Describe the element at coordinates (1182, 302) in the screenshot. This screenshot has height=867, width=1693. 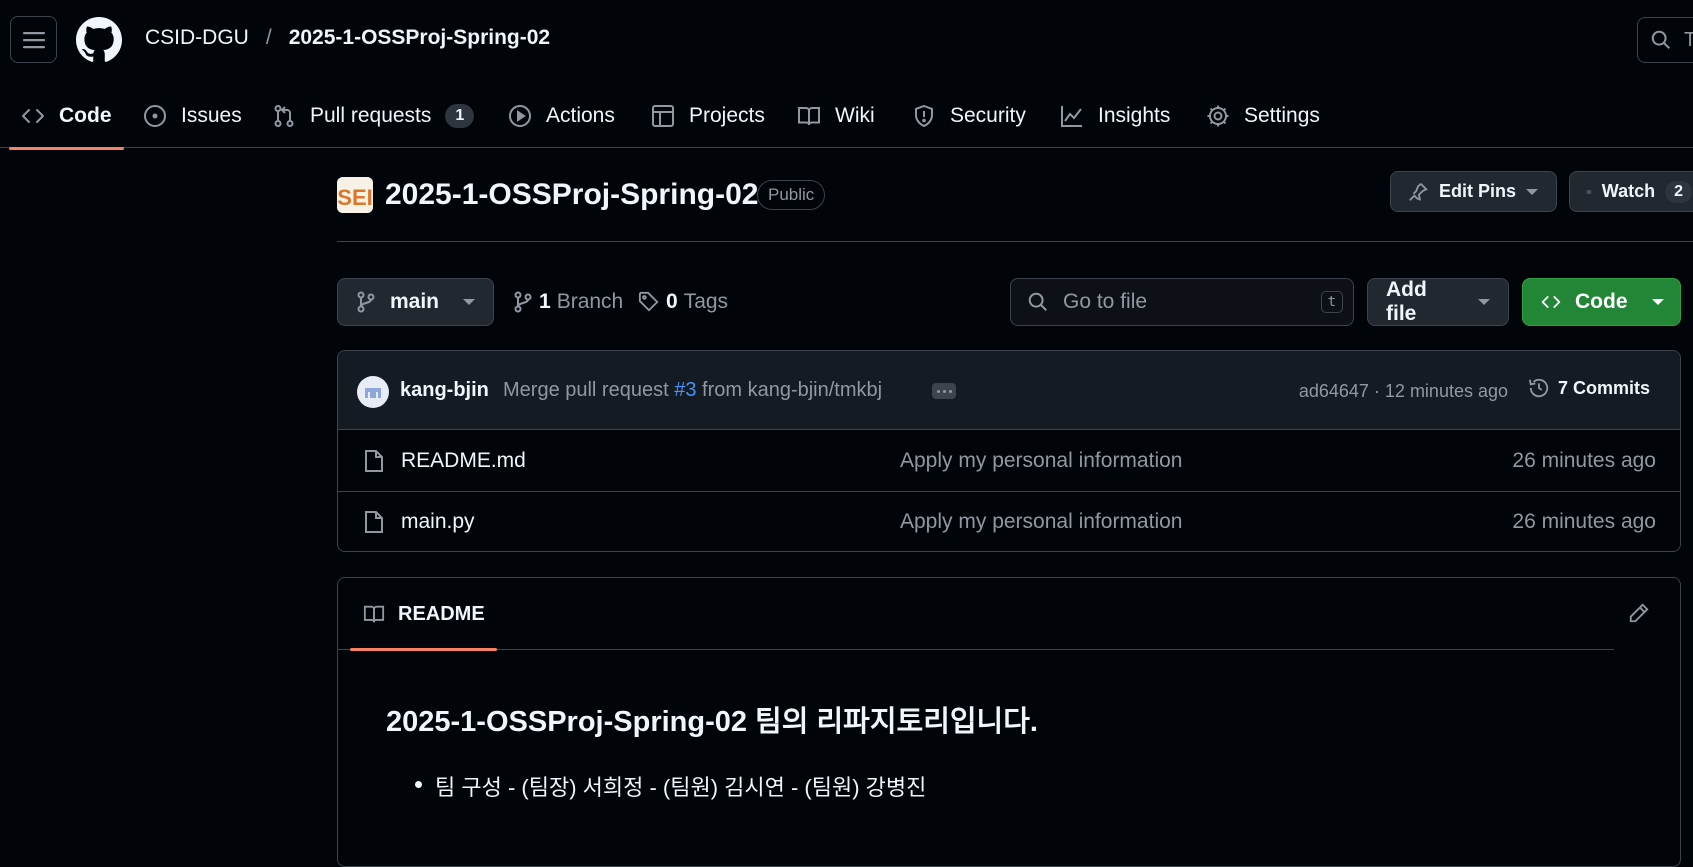
I see `go-to-file-input: Go to file t` at that location.